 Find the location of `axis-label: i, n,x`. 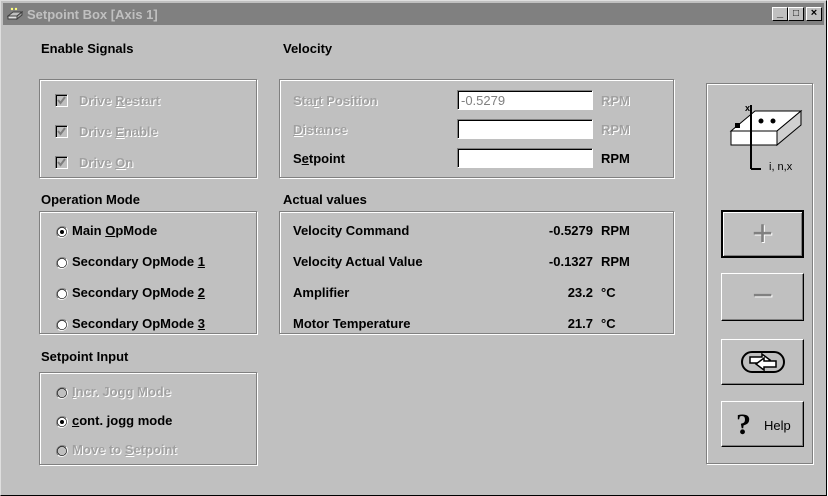

axis-label: i, n,x is located at coordinates (781, 167).